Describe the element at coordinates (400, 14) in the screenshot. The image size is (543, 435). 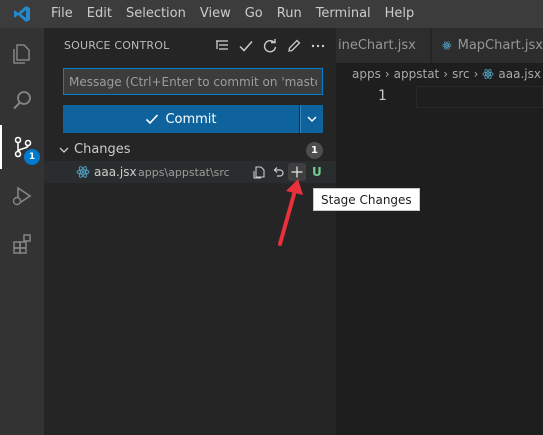
I see `menu-help: Help` at that location.